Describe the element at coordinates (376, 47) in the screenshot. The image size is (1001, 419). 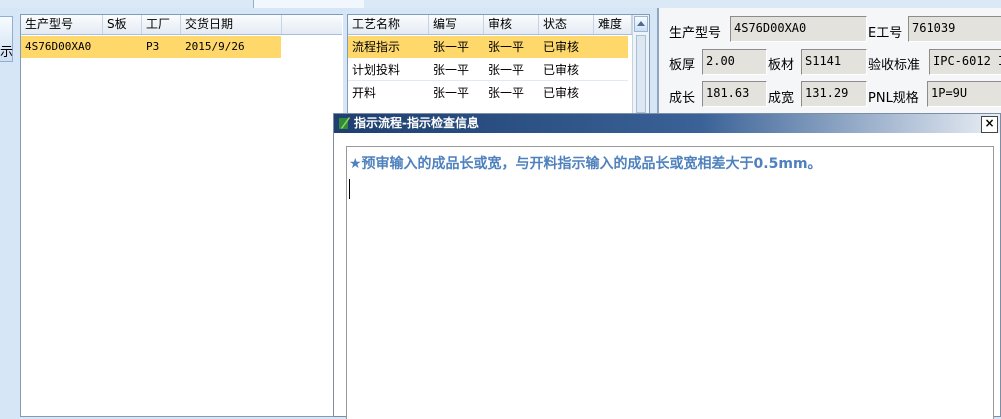
I see `cell-process-name: 流程指示` at that location.